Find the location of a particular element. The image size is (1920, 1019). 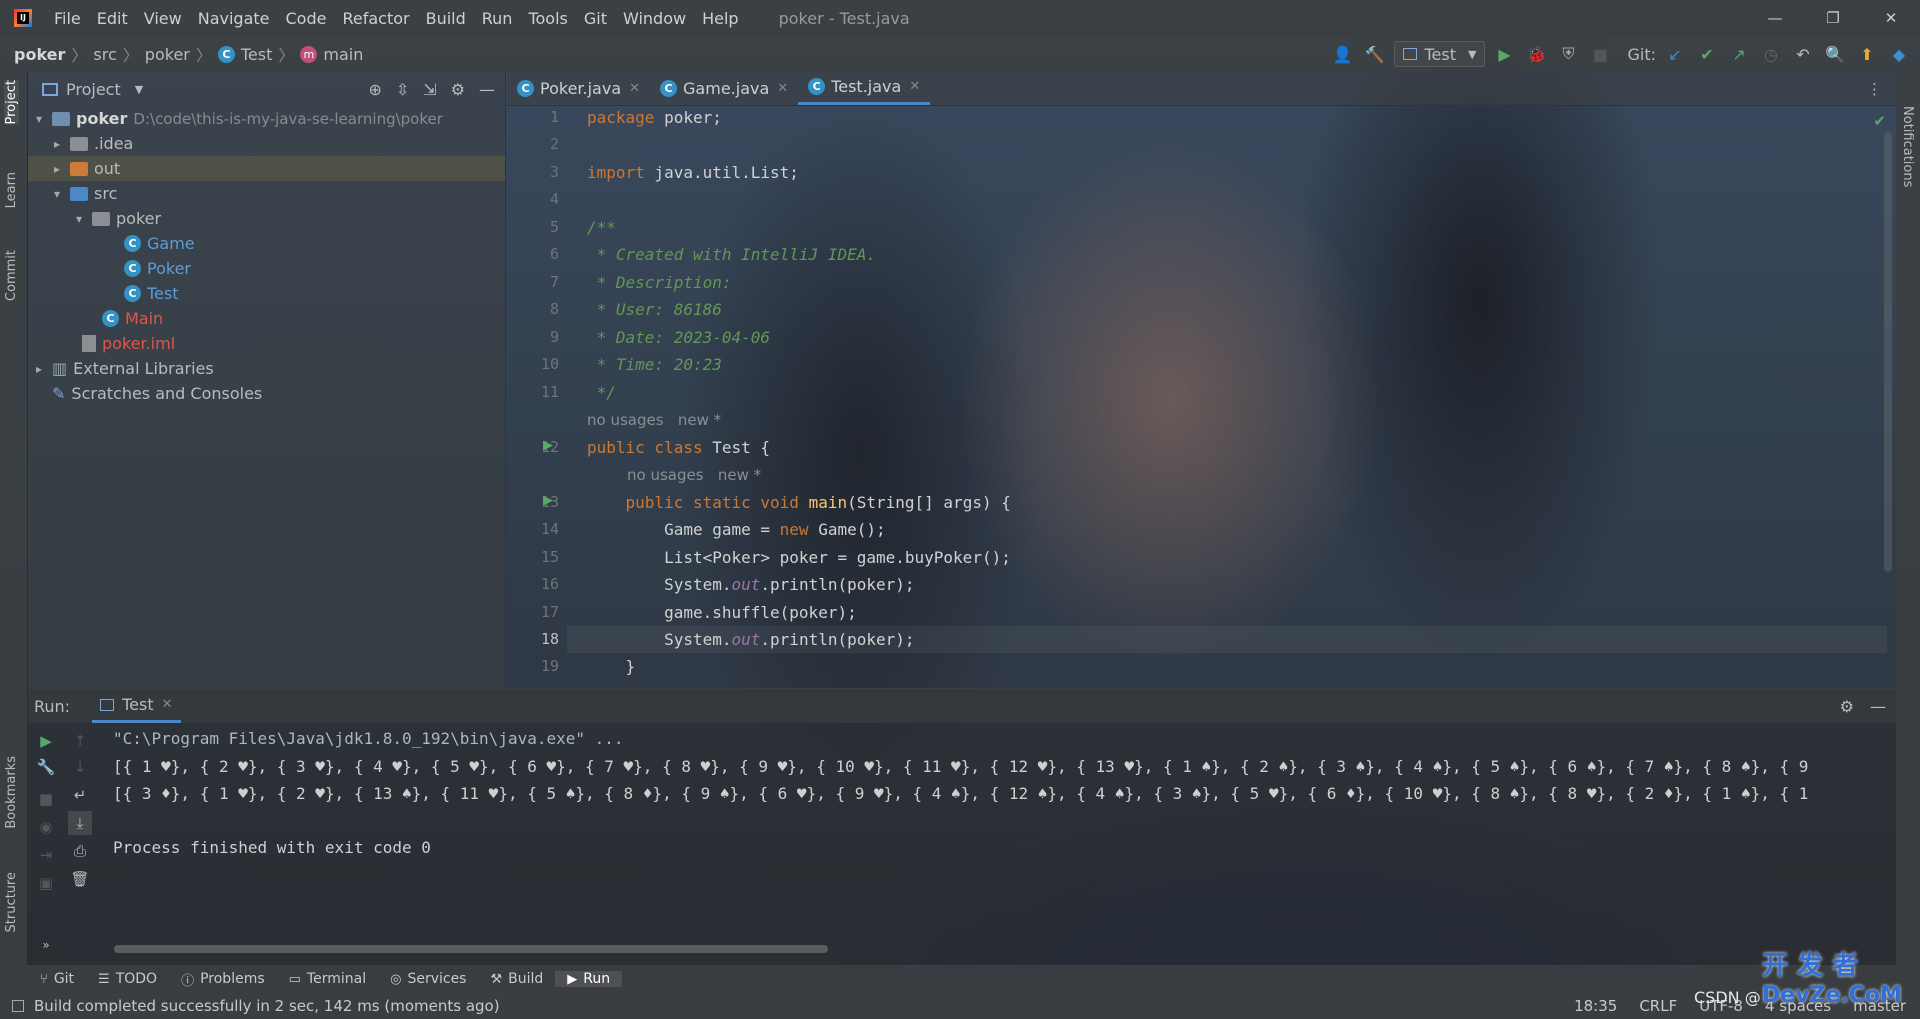

tool-todo: ☰ TODO is located at coordinates (127, 979).